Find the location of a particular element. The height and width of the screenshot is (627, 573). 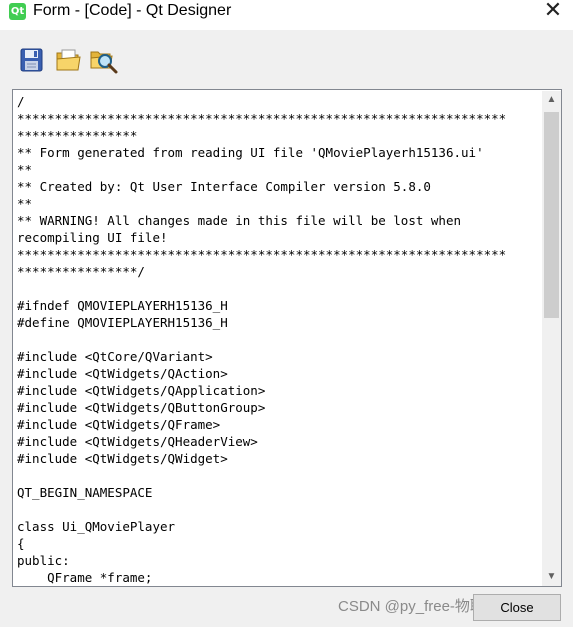

save-icon is located at coordinates (31, 60).